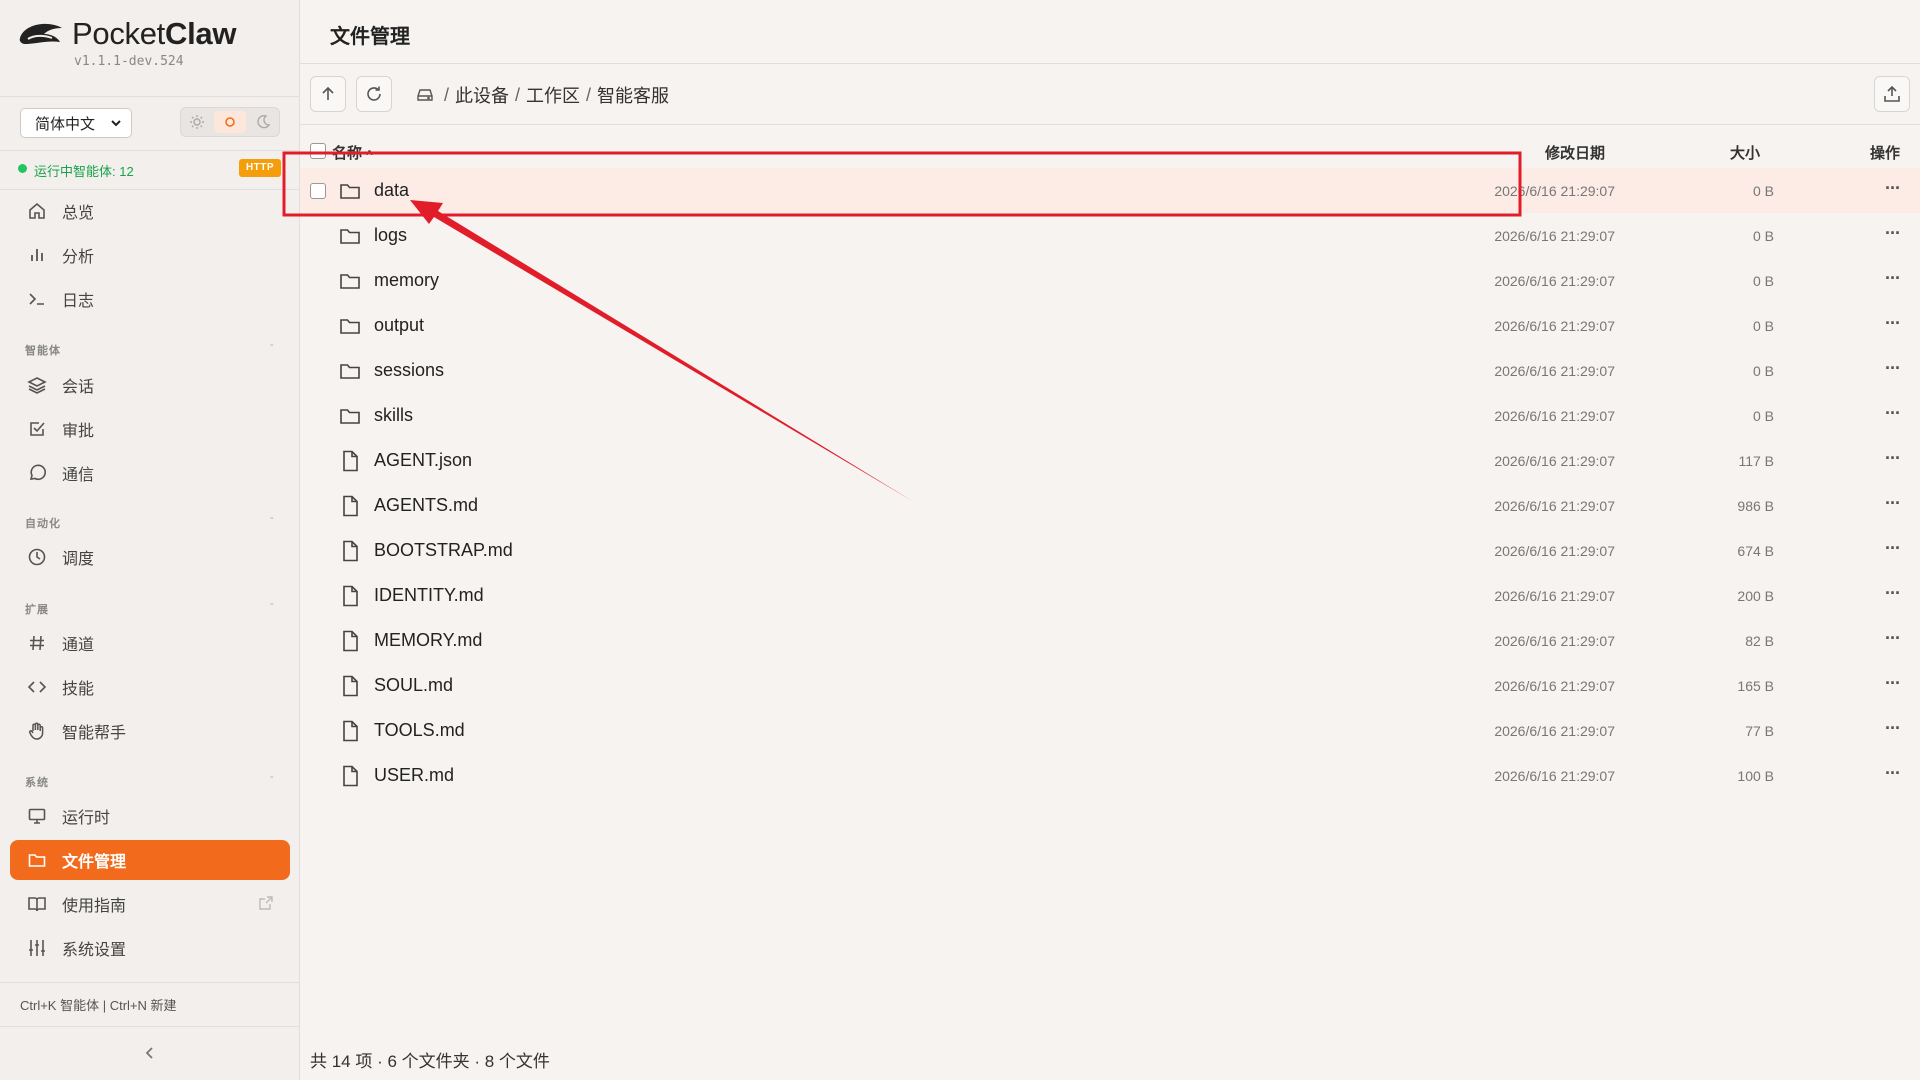 The height and width of the screenshot is (1080, 1920). I want to click on table-row: logs 2026/6/16 21:29:07 0 B ···, so click(1110, 235).